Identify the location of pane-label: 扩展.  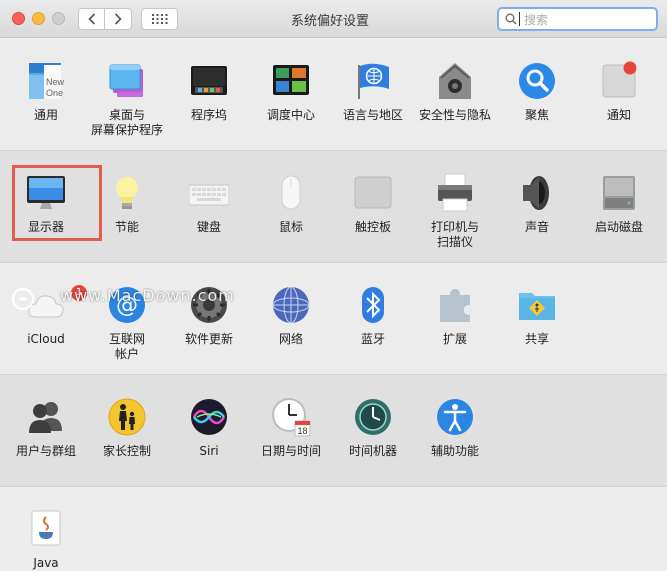
(454, 339).